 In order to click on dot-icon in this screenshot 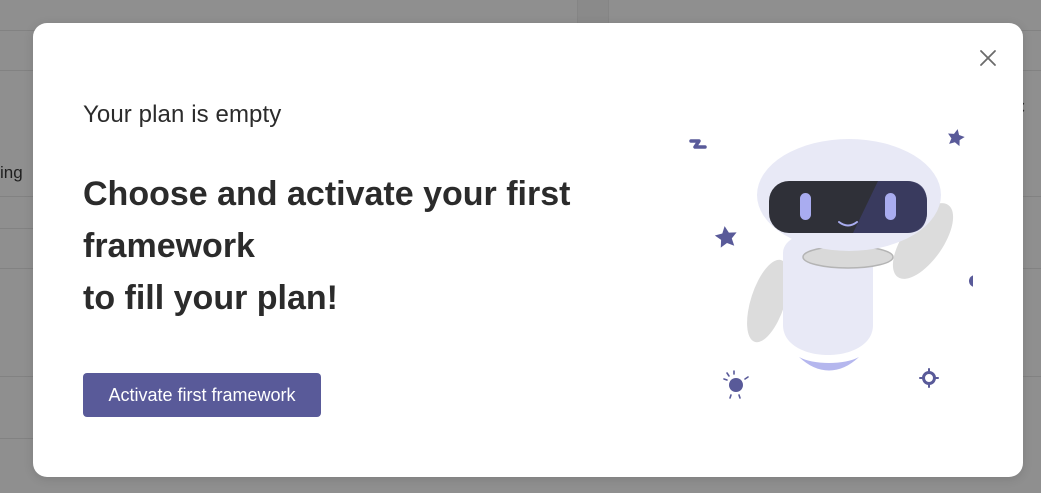, I will do `click(975, 281)`.